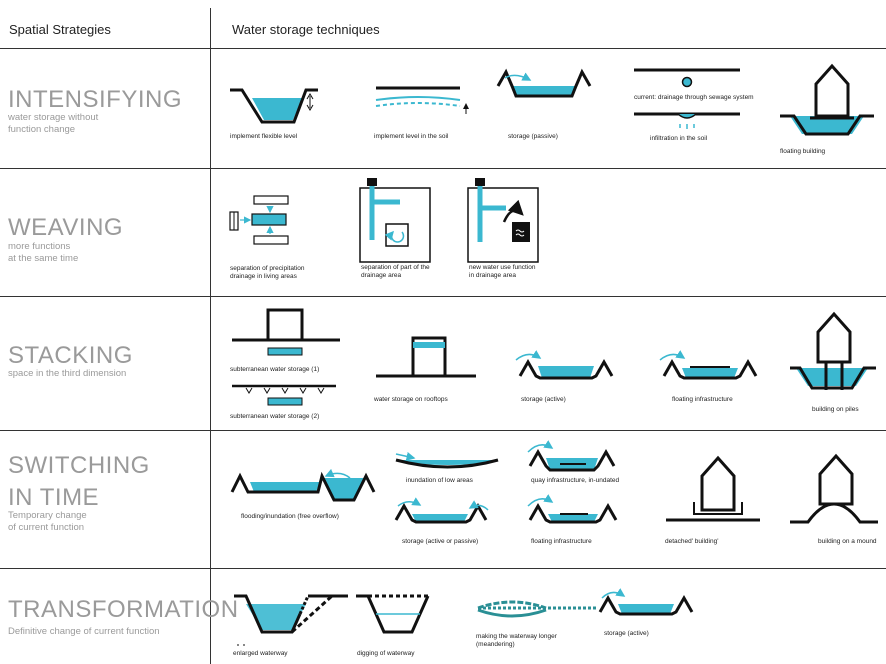  What do you see at coordinates (441, 510) in the screenshot?
I see `illustration-storage-active-passive` at bounding box center [441, 510].